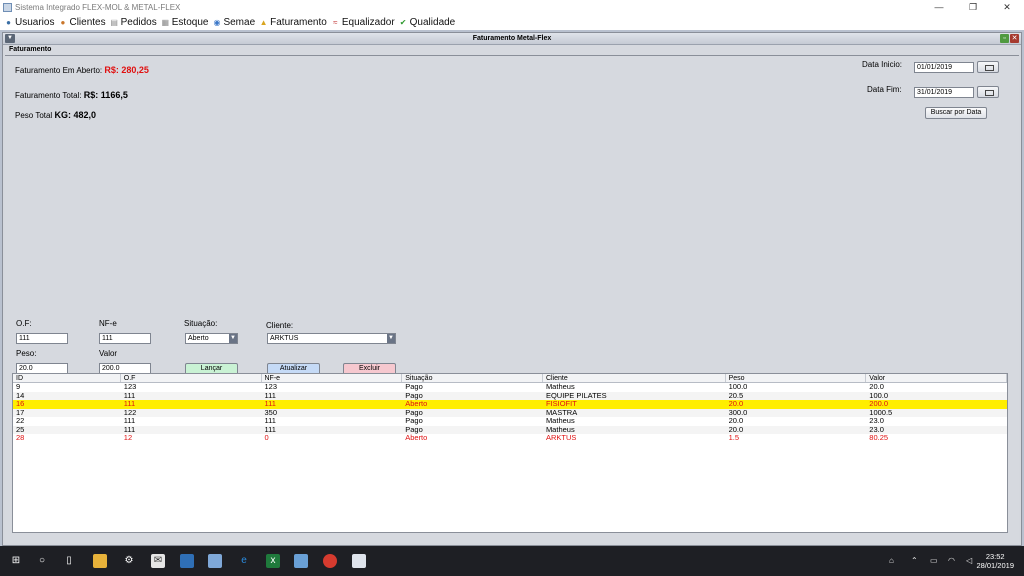 This screenshot has width=1024, height=576. What do you see at coordinates (403, 22) in the screenshot?
I see `check-icon: ✔` at bounding box center [403, 22].